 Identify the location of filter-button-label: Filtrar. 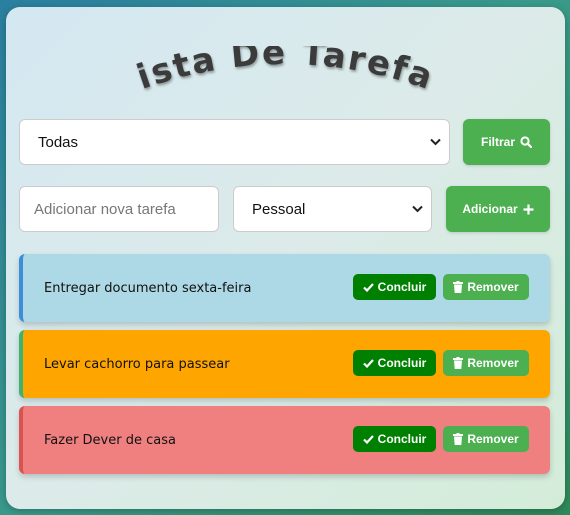
(497, 142).